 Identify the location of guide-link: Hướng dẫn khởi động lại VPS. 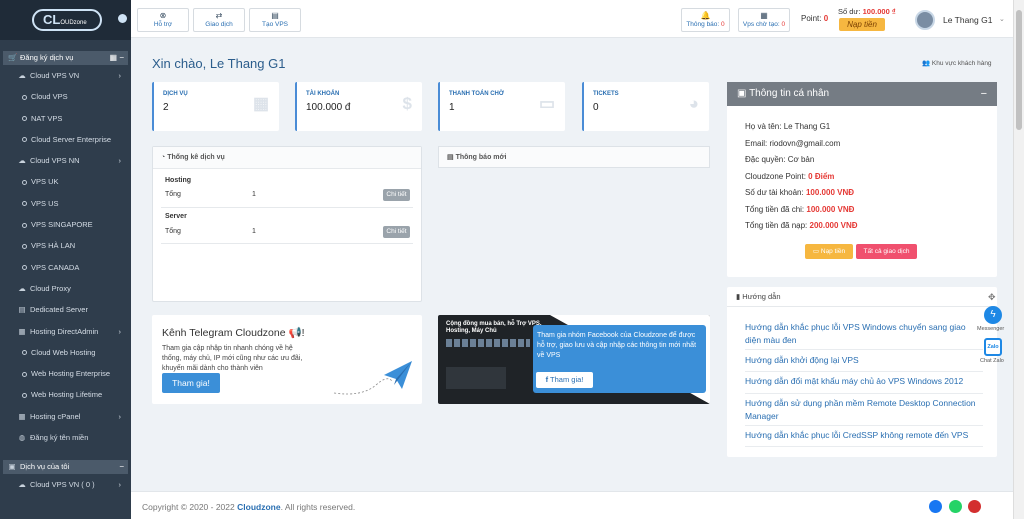
(864, 363).